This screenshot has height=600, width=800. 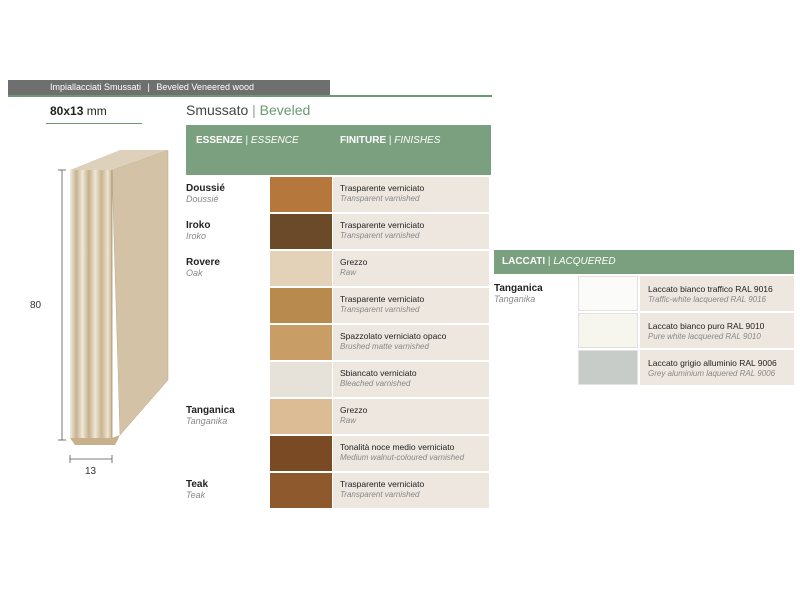 What do you see at coordinates (197, 484) in the screenshot?
I see `essence-name: Teak` at bounding box center [197, 484].